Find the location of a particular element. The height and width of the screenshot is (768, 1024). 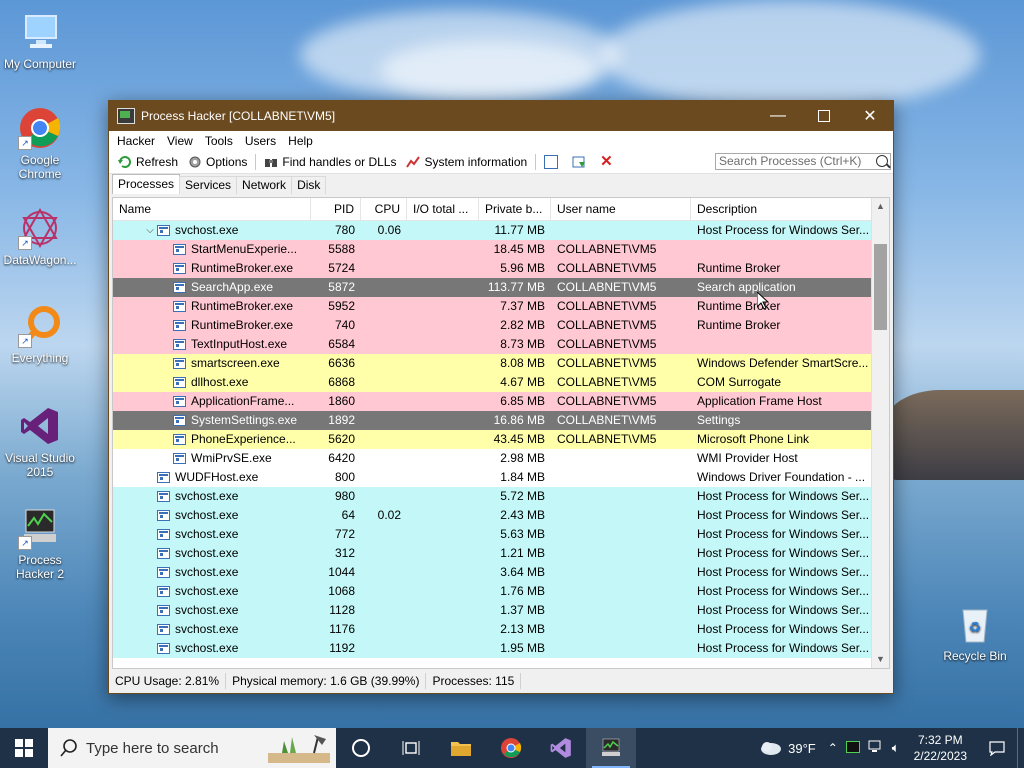

chevron-up-icon: ⌃ is located at coordinates (833, 748).